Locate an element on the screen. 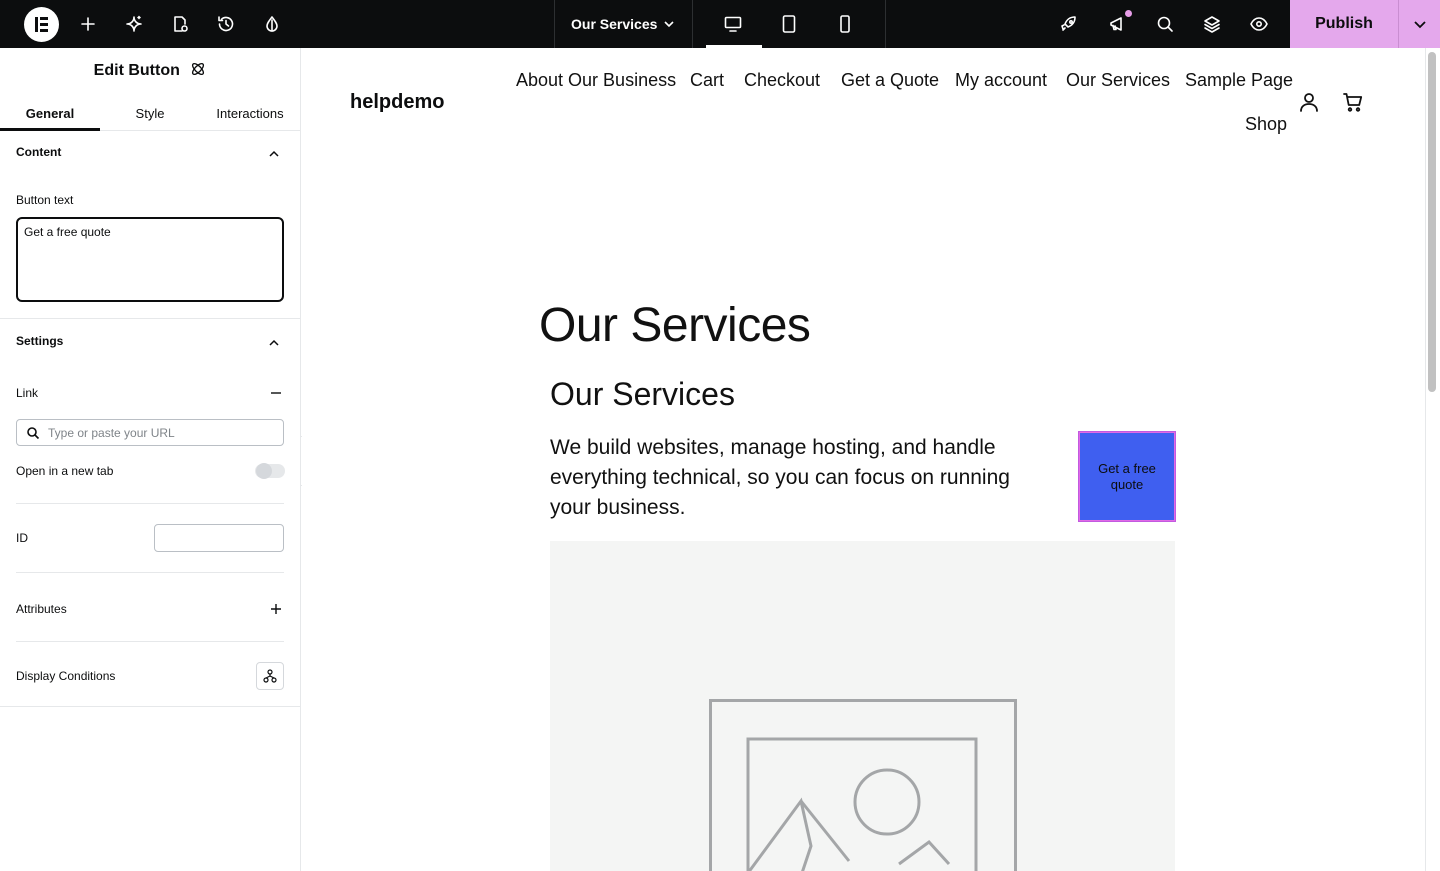  site-logo: helpdemo is located at coordinates (397, 102).